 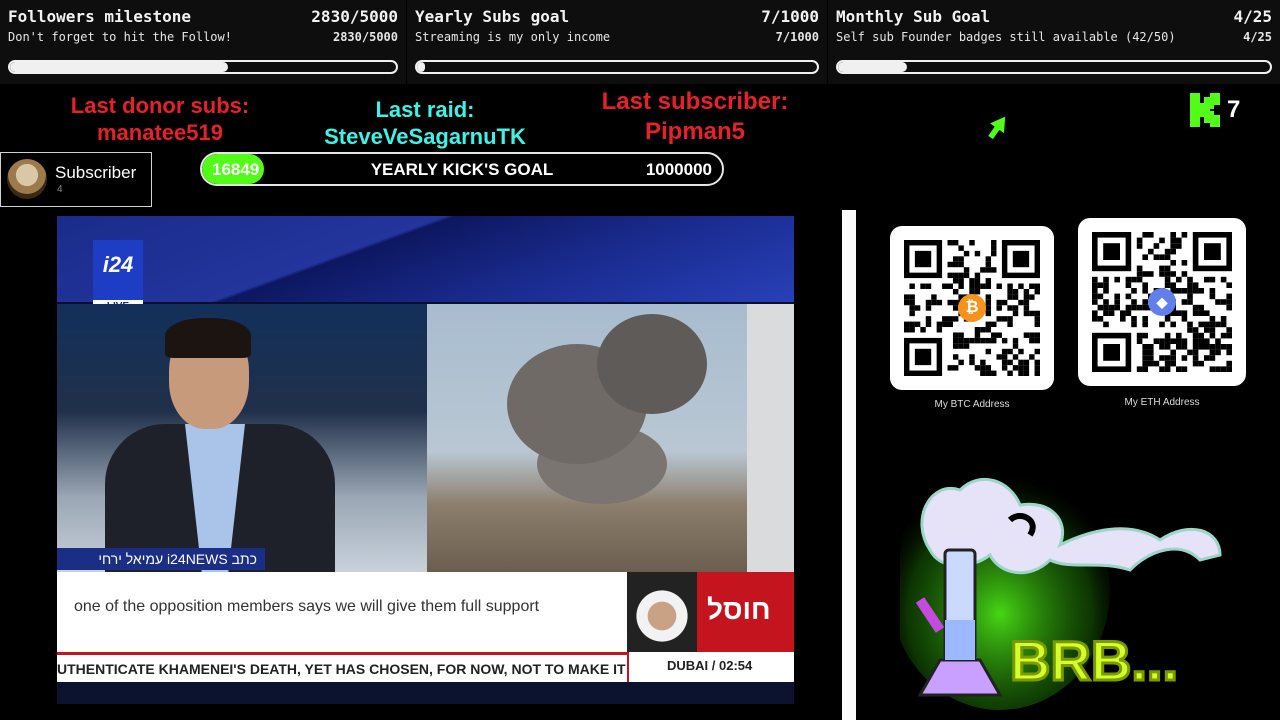 What do you see at coordinates (662, 612) in the screenshot?
I see `news-portrait` at bounding box center [662, 612].